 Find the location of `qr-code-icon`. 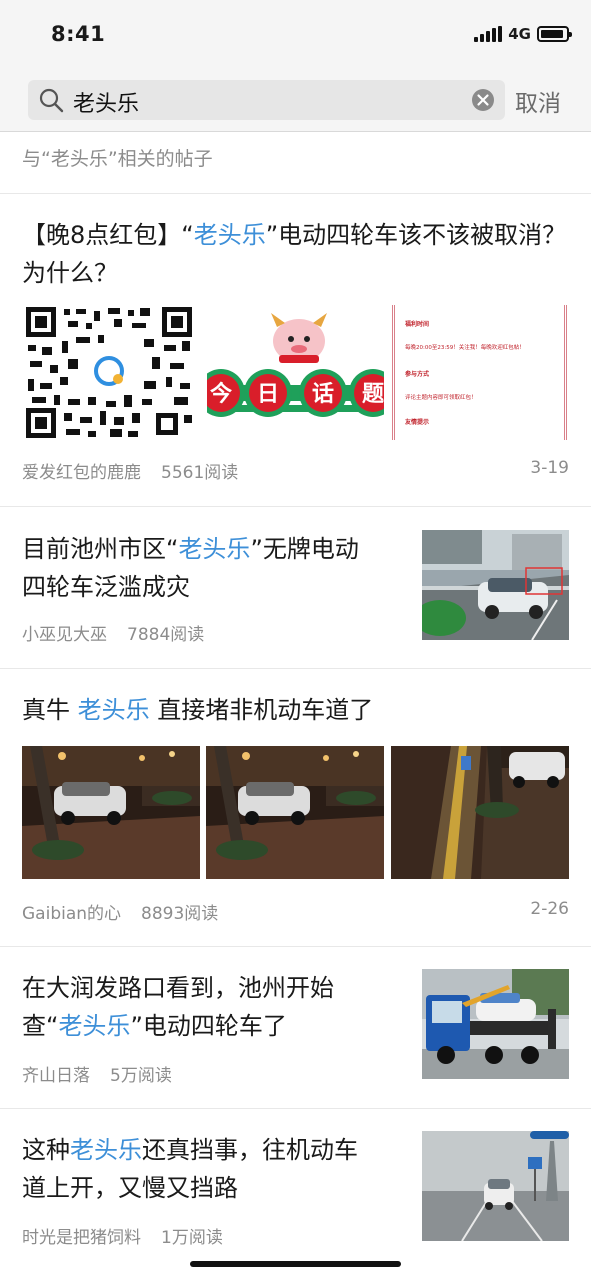

qr-code-icon is located at coordinates (109, 372).